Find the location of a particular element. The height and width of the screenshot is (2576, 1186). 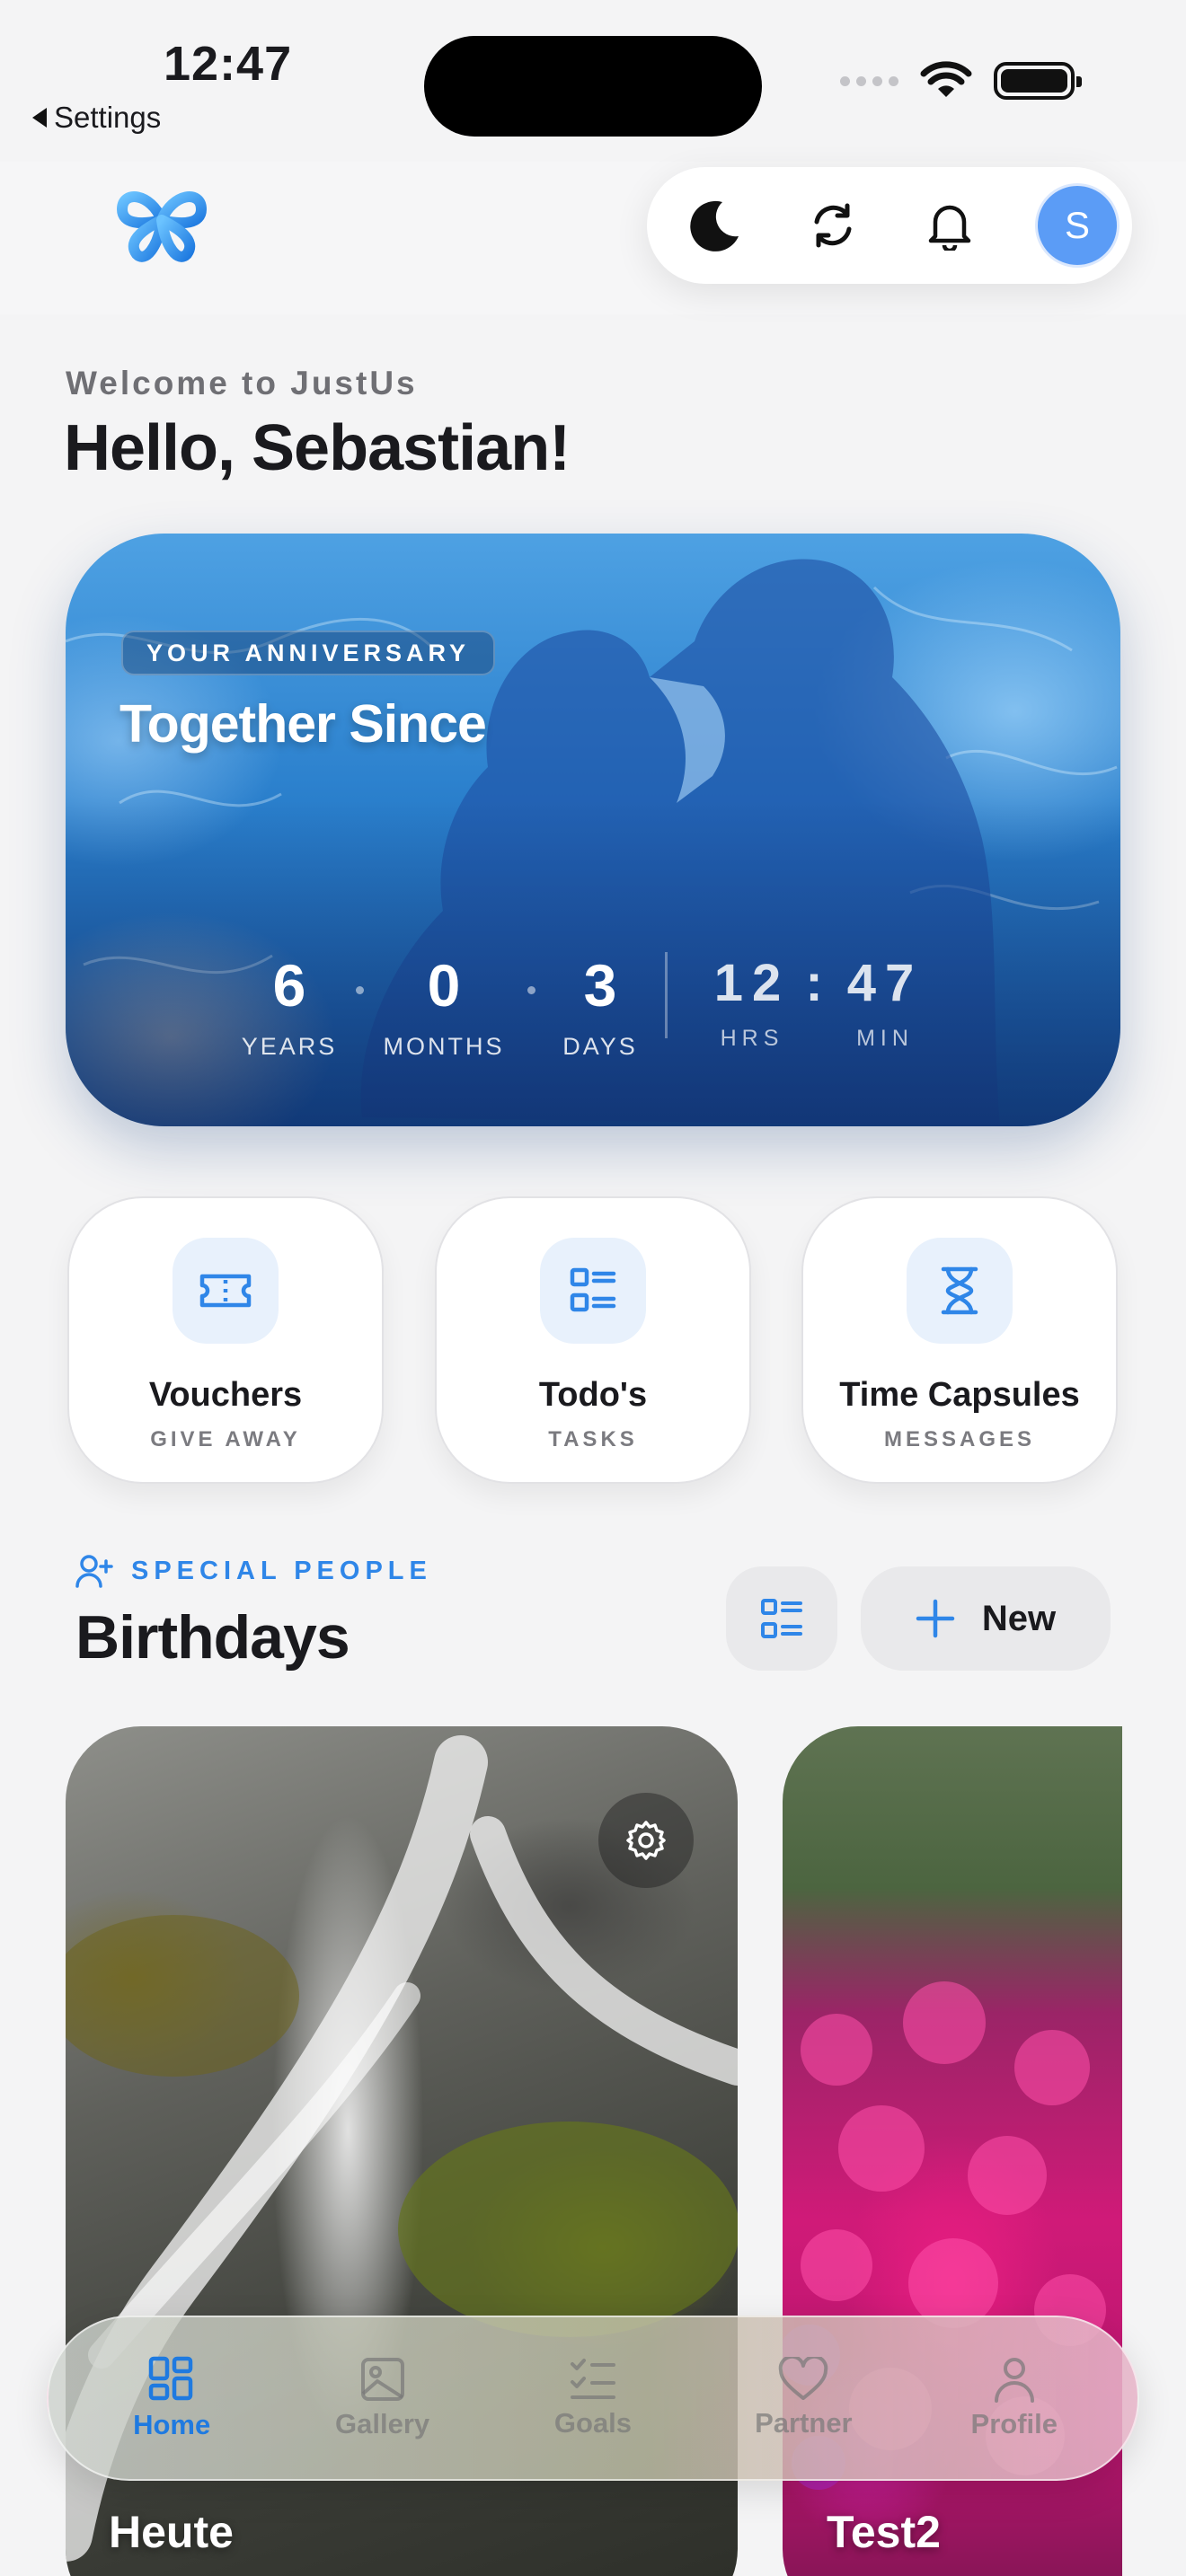

tab-goals-label: Goals is located at coordinates (593, 2423).